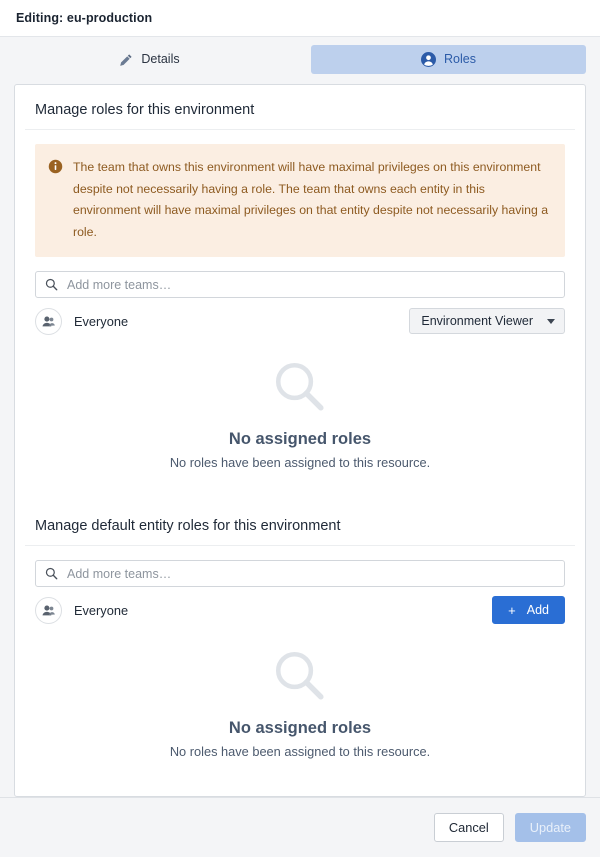  I want to click on team-name-1: Everyone, so click(101, 321).